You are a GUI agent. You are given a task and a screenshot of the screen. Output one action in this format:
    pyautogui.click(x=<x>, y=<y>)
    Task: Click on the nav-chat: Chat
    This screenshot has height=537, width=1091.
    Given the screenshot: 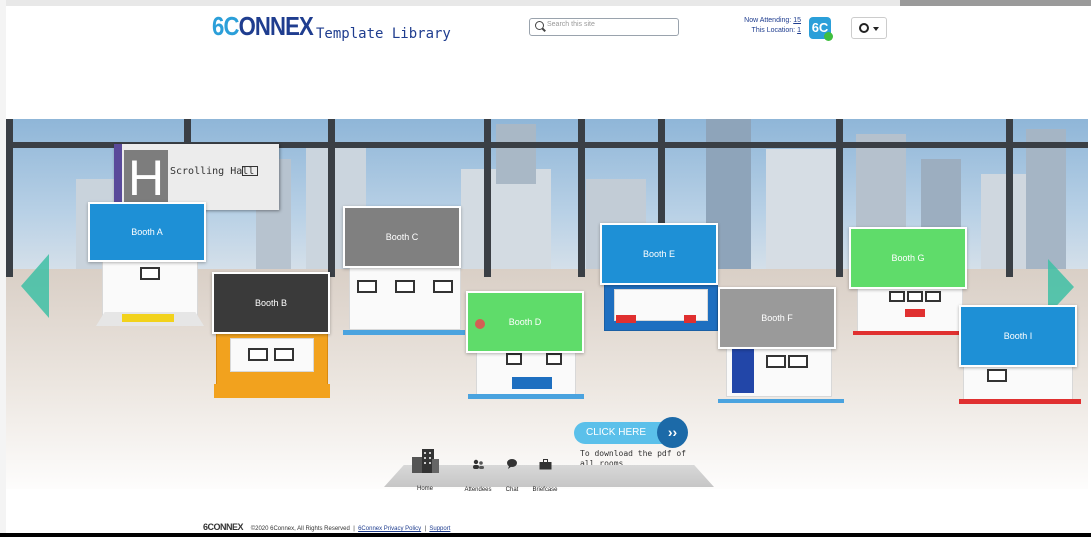 What is the action you would take?
    pyautogui.click(x=512, y=490)
    